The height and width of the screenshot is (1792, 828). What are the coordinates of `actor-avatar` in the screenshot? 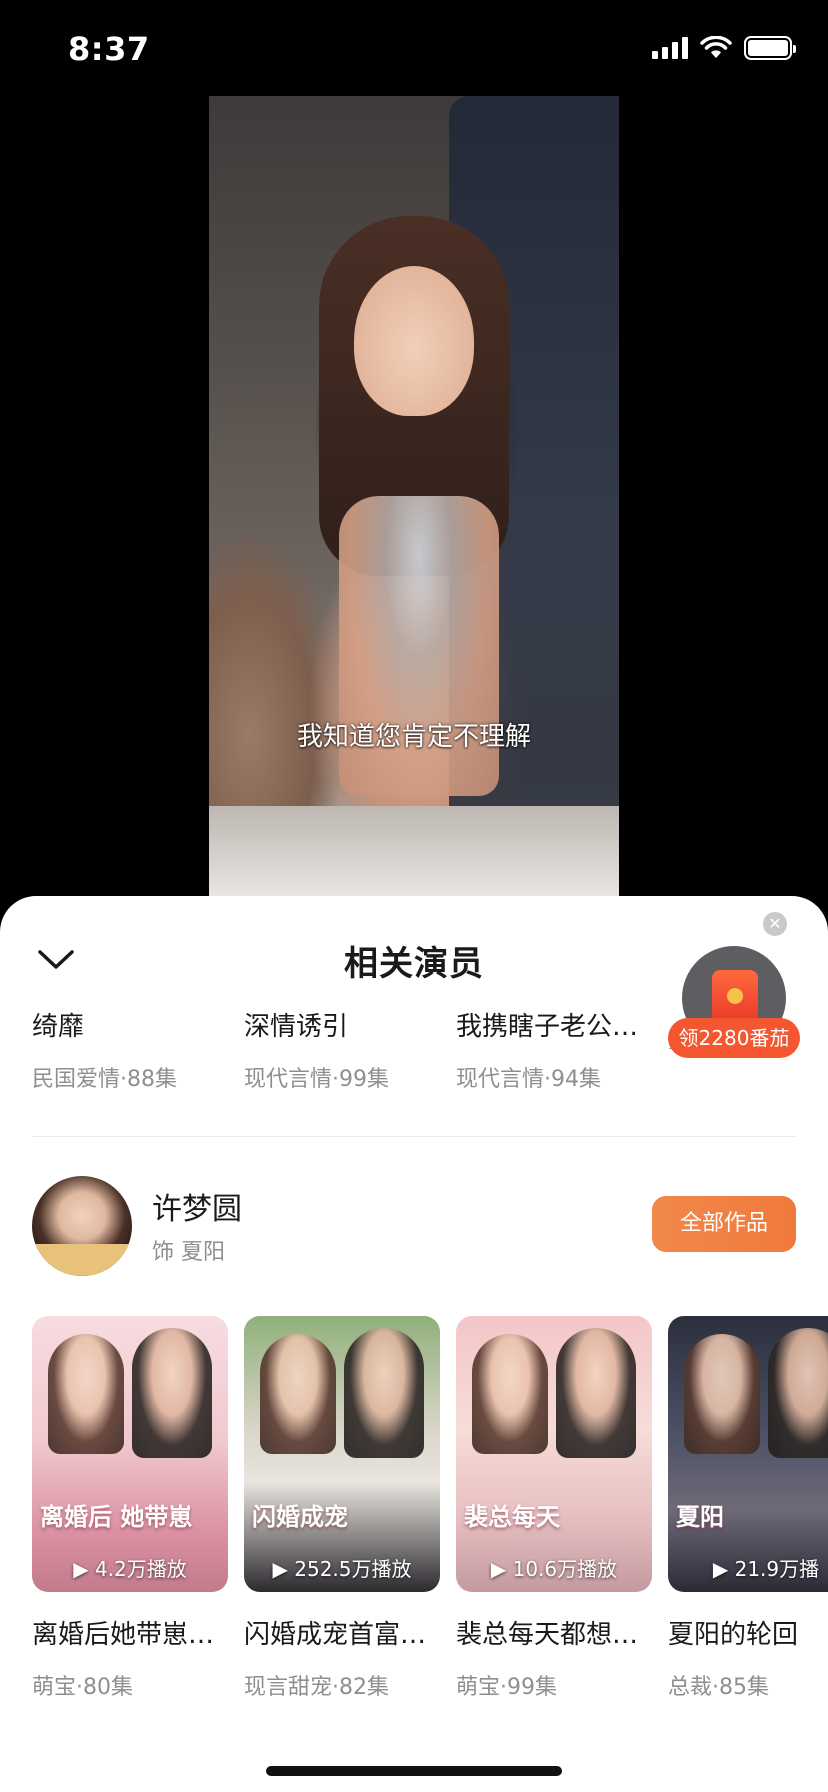 It's located at (82, 1226).